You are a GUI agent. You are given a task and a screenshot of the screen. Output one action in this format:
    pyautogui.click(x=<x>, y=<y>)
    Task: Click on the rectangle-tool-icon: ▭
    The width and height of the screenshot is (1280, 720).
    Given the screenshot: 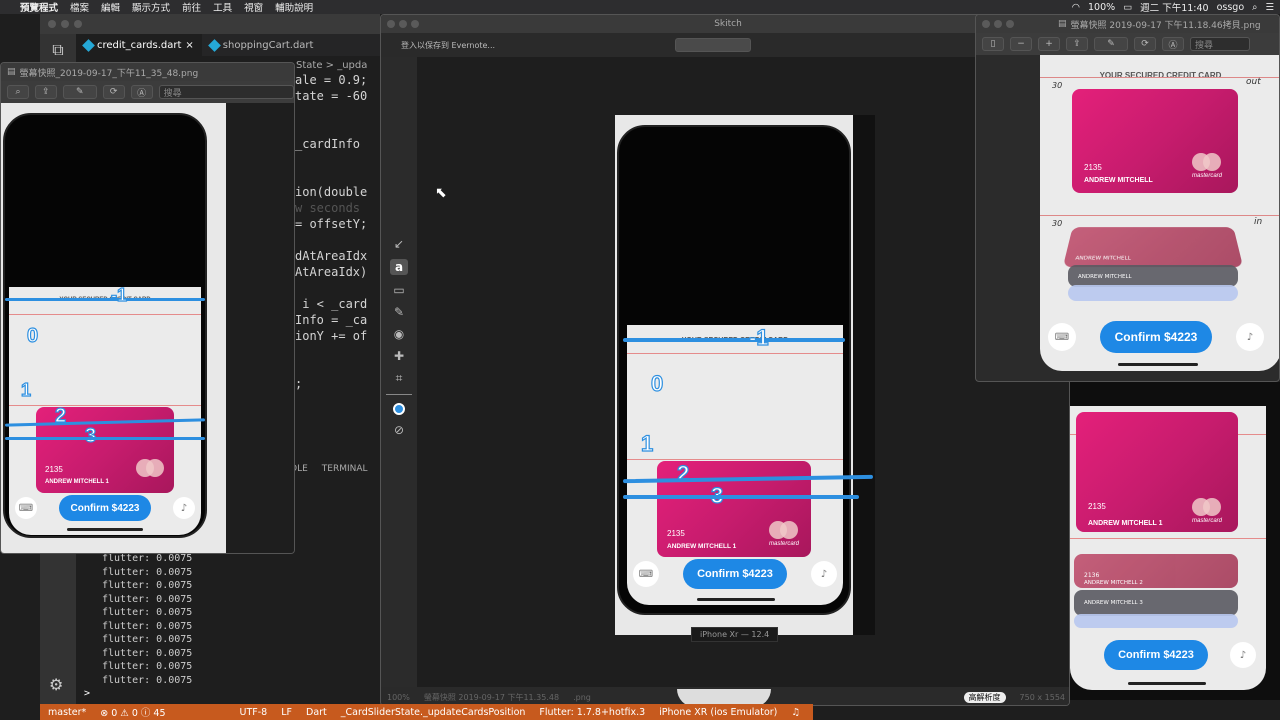 What is the action you would take?
    pyautogui.click(x=398, y=290)
    